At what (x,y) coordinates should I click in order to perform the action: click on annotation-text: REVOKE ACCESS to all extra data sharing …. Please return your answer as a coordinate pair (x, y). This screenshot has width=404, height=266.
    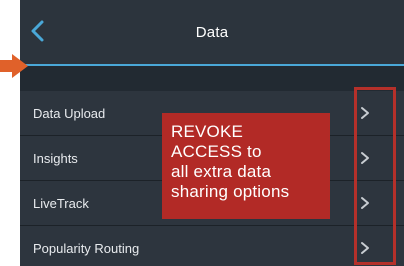
    Looking at the image, I should click on (230, 161).